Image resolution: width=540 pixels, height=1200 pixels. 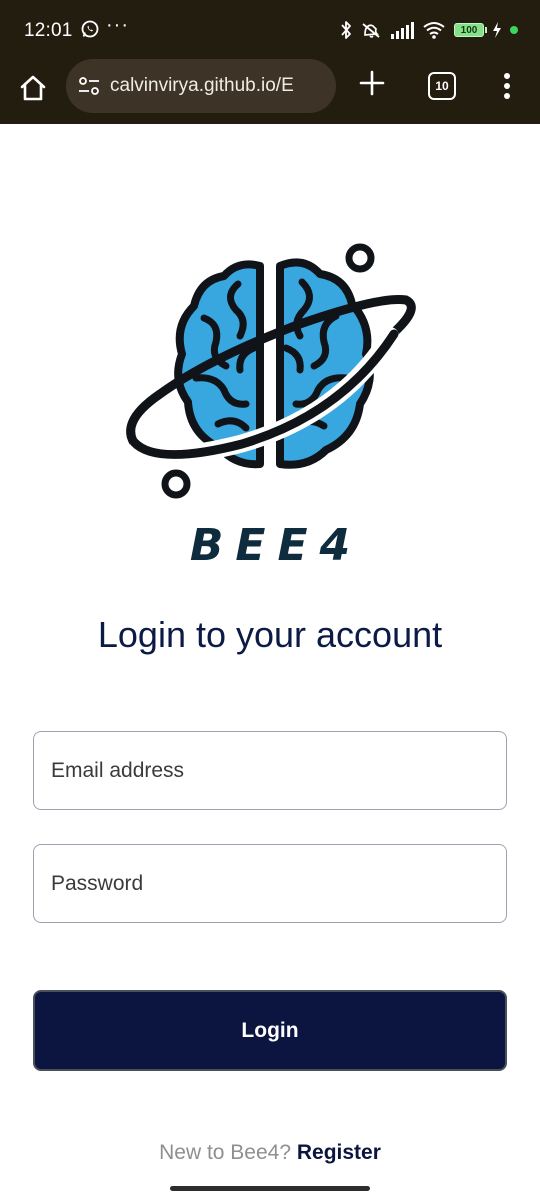 I want to click on email-field, so click(x=270, y=770).